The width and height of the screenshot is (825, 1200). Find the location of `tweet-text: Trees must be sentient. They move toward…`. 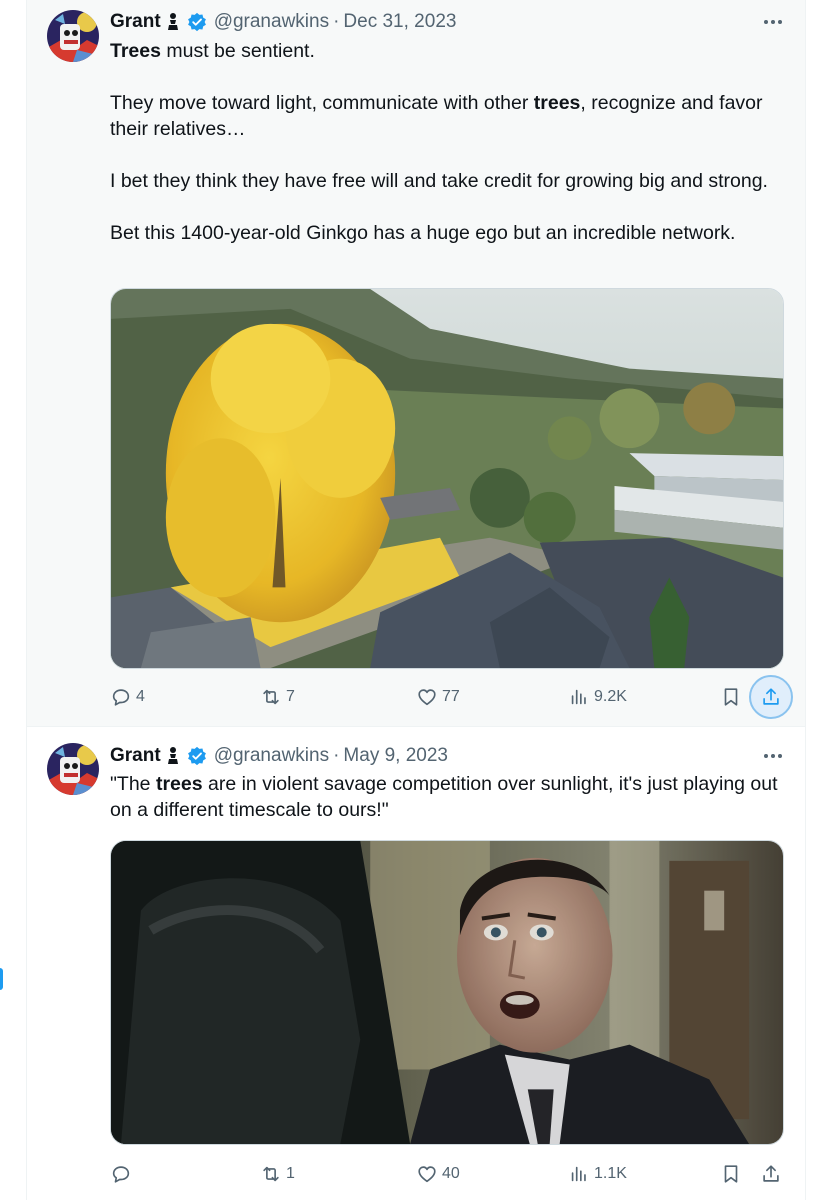

tweet-text: Trees must be sentient. They move toward… is located at coordinates (439, 142).